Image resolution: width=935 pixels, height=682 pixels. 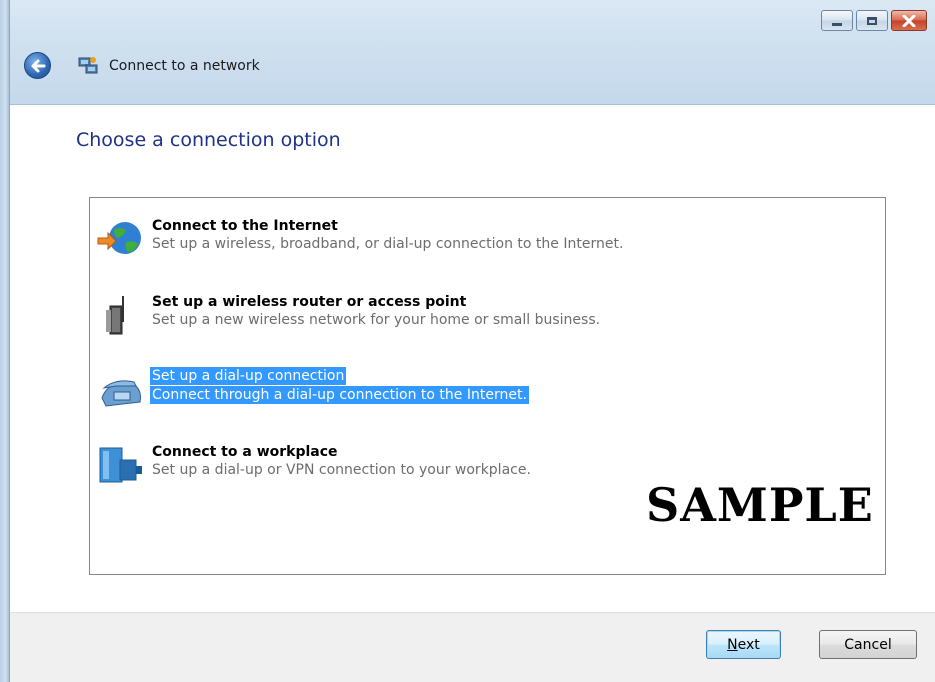 I want to click on option-title: Set up a dial-up connection, so click(x=248, y=376).